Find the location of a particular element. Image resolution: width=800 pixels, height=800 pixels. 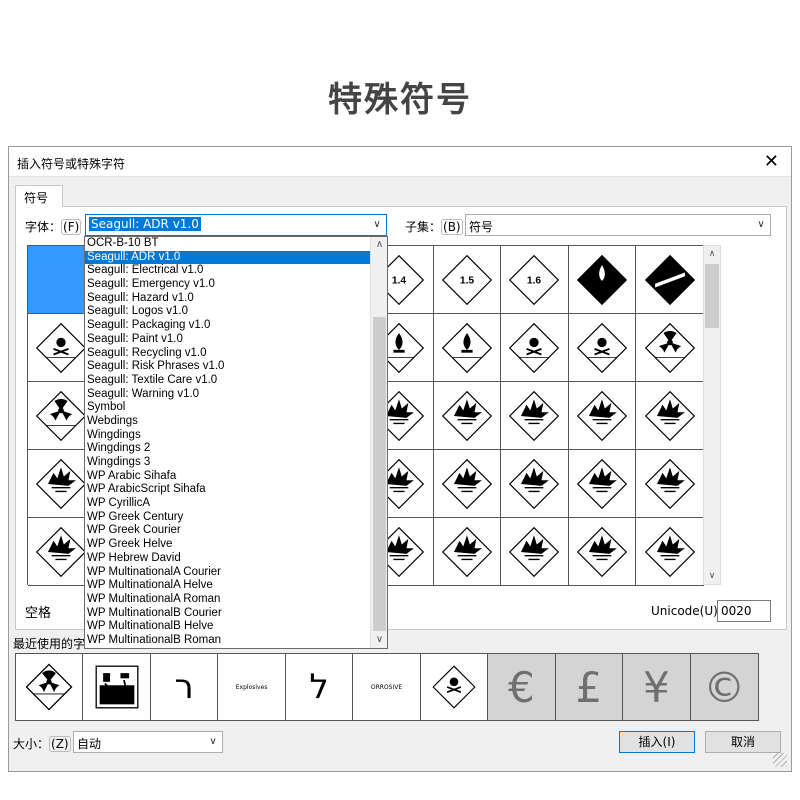

symbol-cell: 1.5 is located at coordinates (467, 280).